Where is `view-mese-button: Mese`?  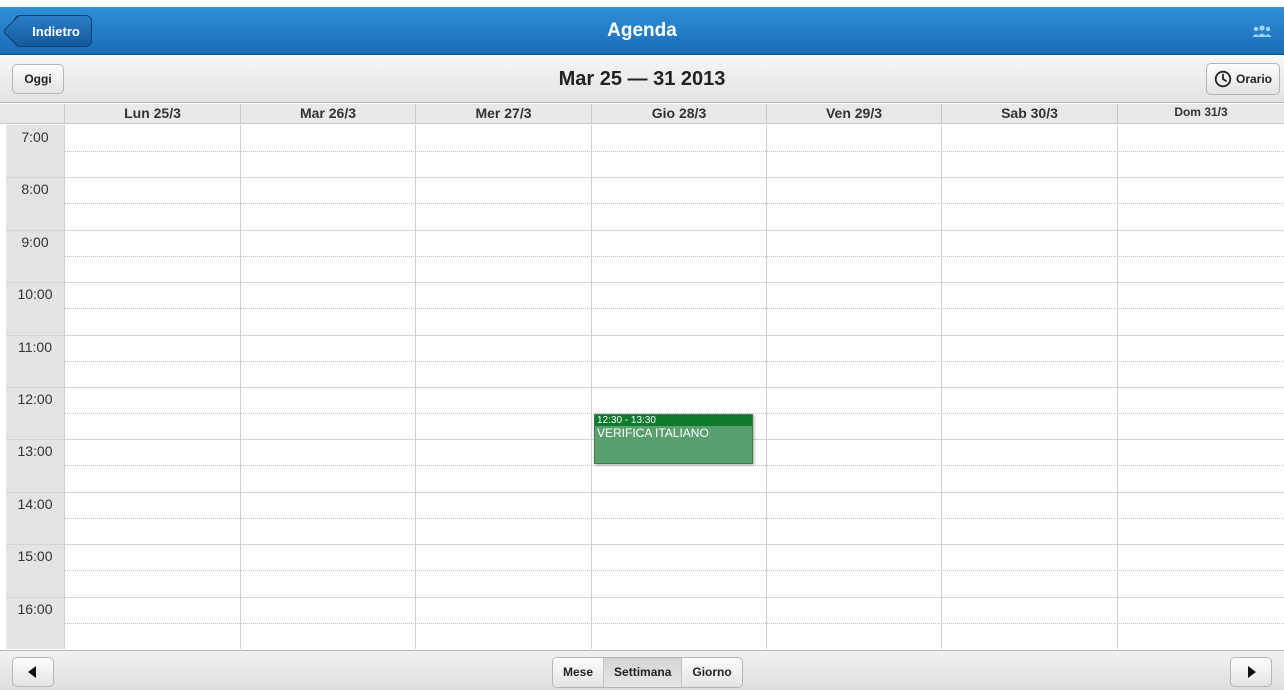 view-mese-button: Mese is located at coordinates (578, 672).